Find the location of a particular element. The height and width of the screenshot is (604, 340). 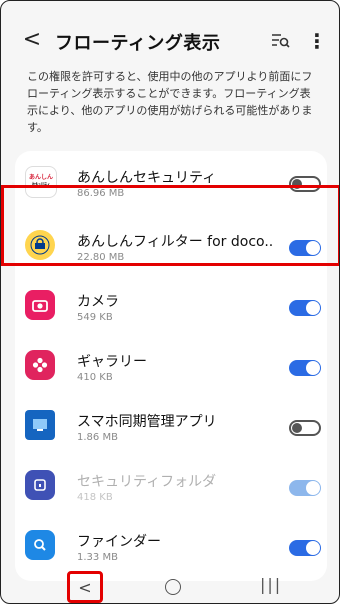

list-item: あんしん ｾｷｭﾘﾃｨ あんしんセキュリティ 86.96 MB is located at coordinates (171, 183).